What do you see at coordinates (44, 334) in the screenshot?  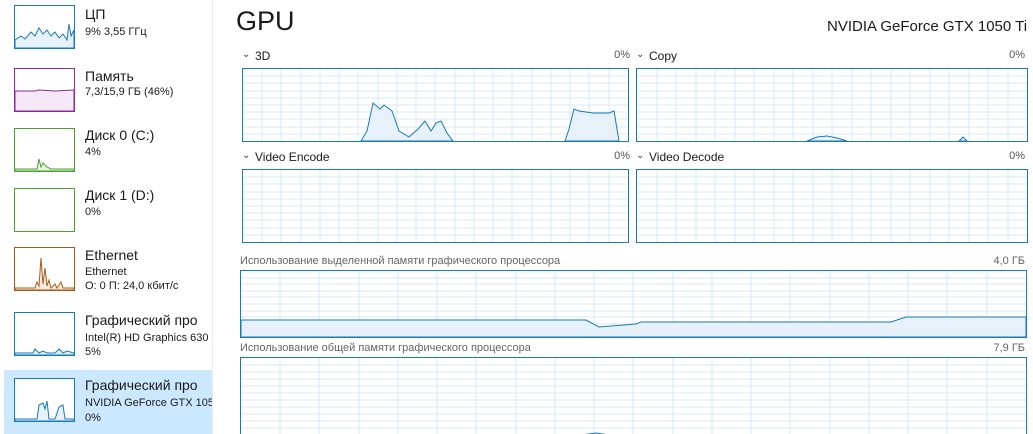 I see `gpu0-thumbnail-graph` at bounding box center [44, 334].